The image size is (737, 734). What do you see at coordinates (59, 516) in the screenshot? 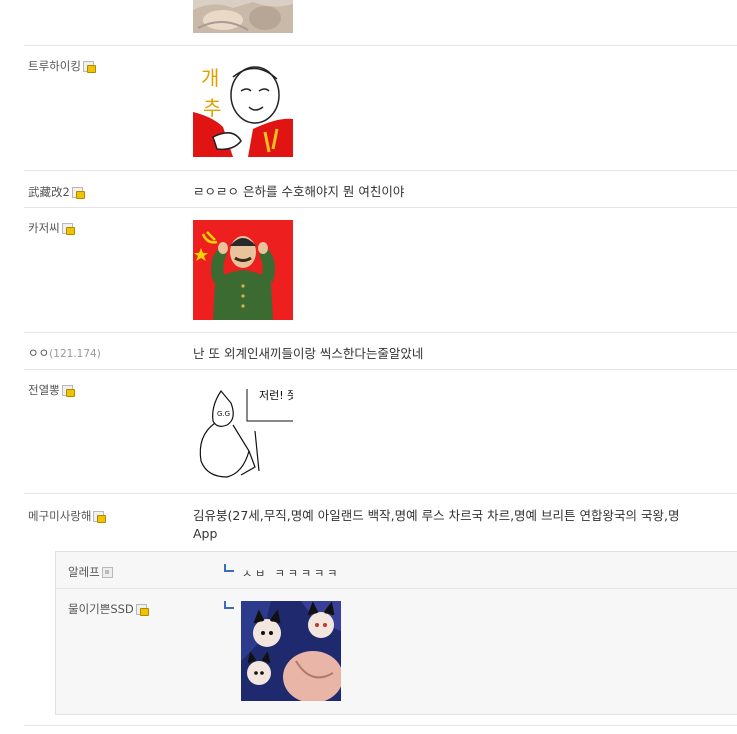
I see `nickname-text: 메구미사랑해` at bounding box center [59, 516].